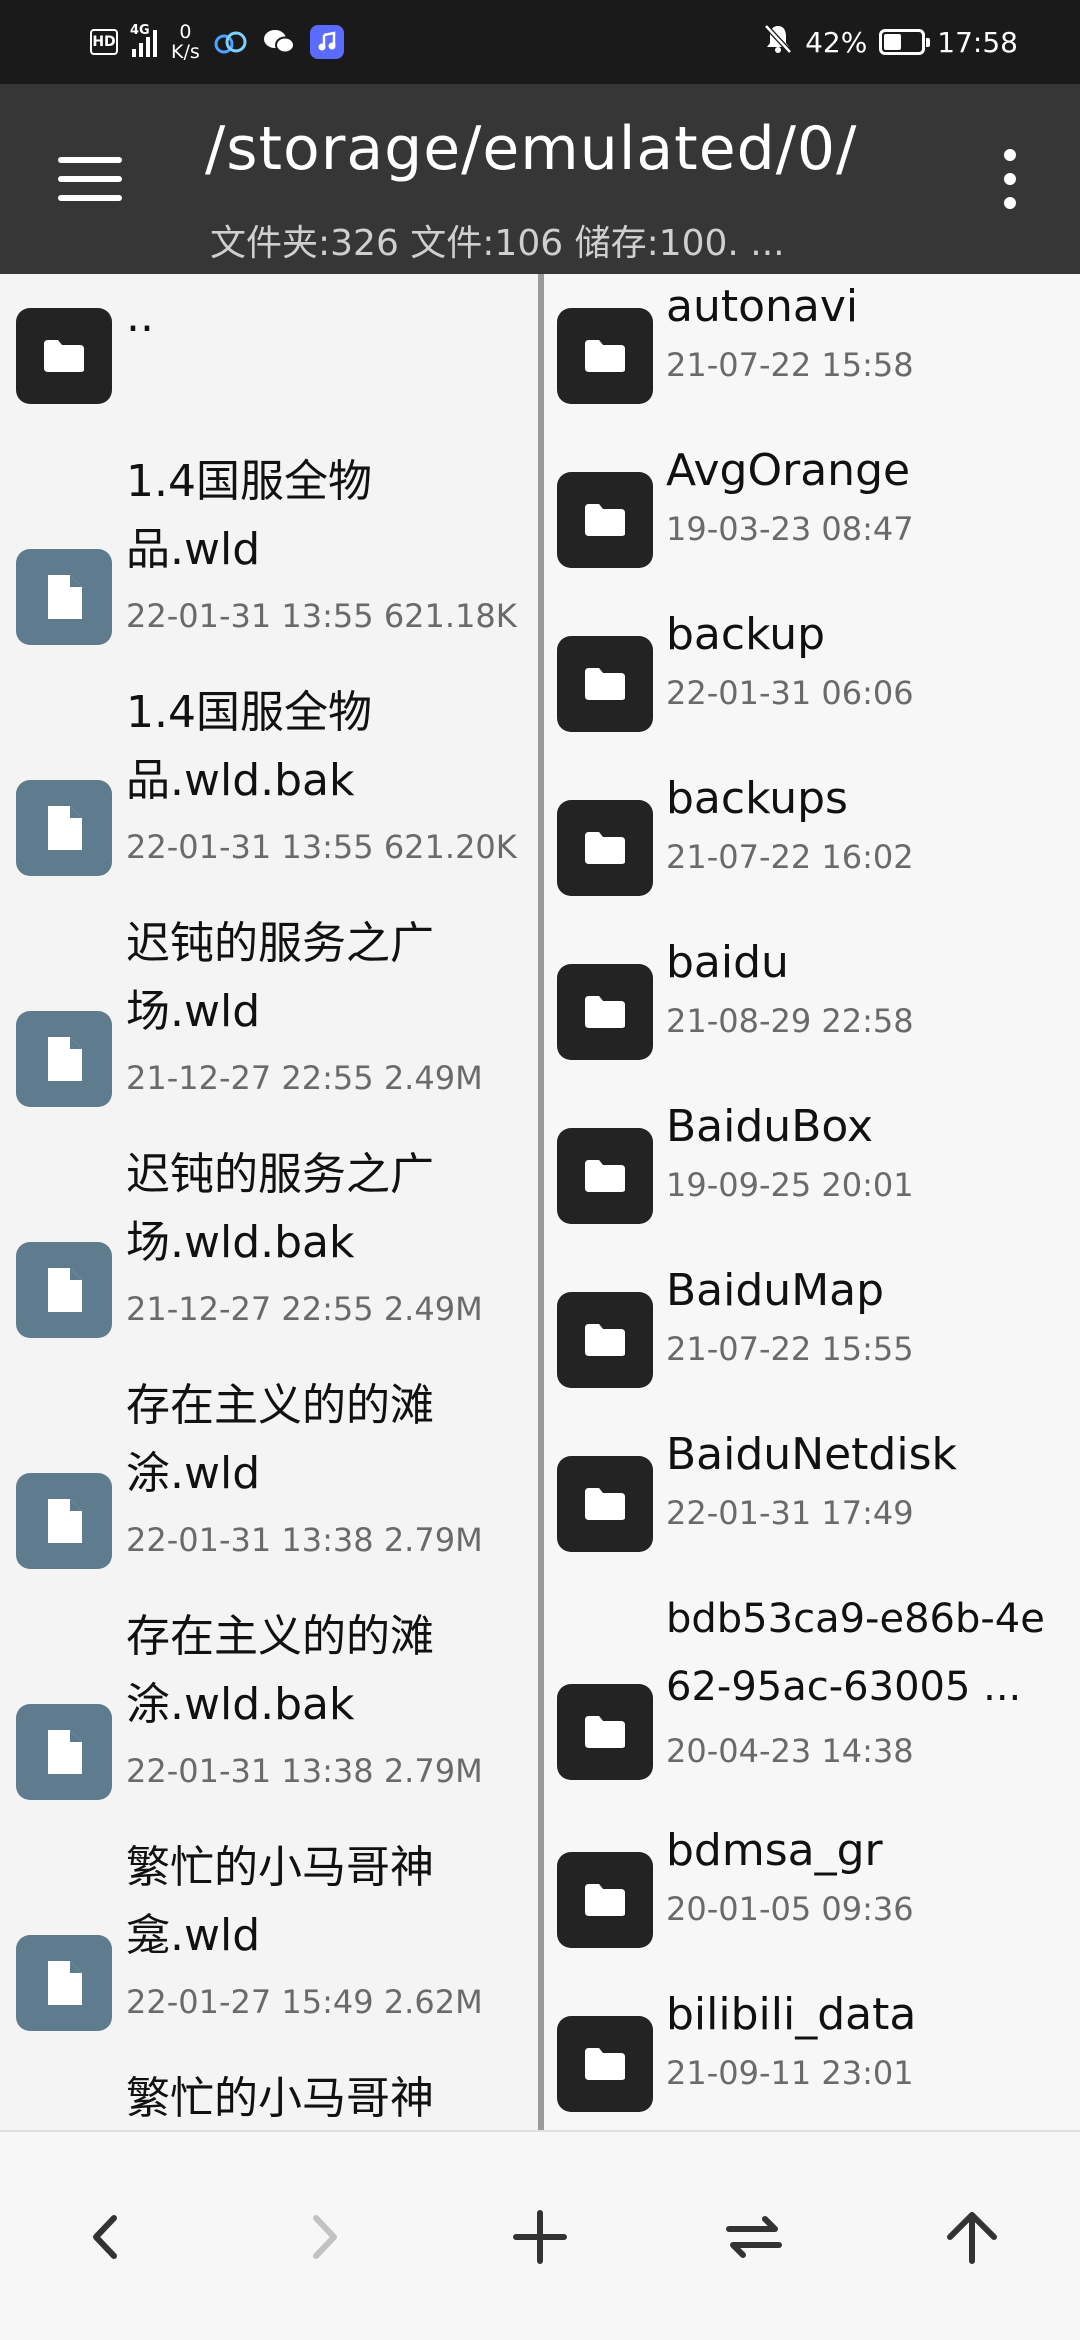 This screenshot has width=1080, height=2340. I want to click on list-item: 繁忙的小马哥神, so click(269, 2098).